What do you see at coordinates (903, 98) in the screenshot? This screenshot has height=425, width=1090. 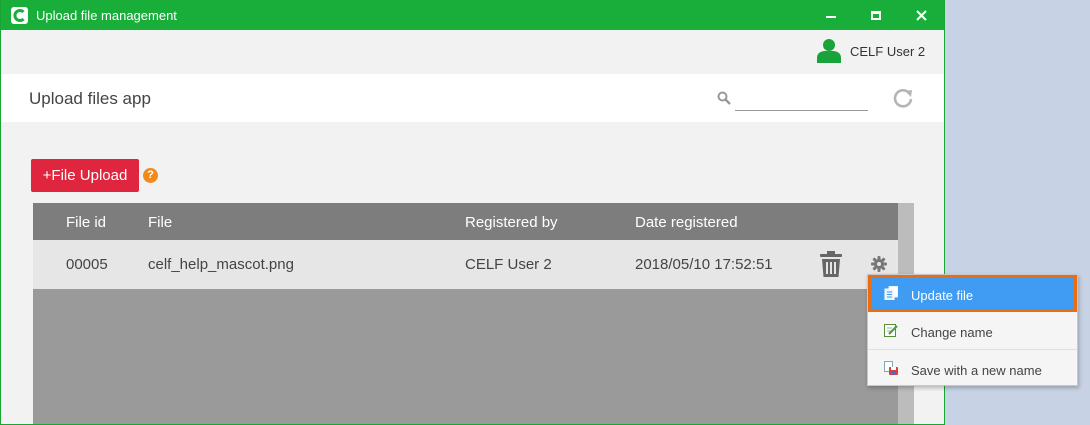 I see `refresh-icon` at bounding box center [903, 98].